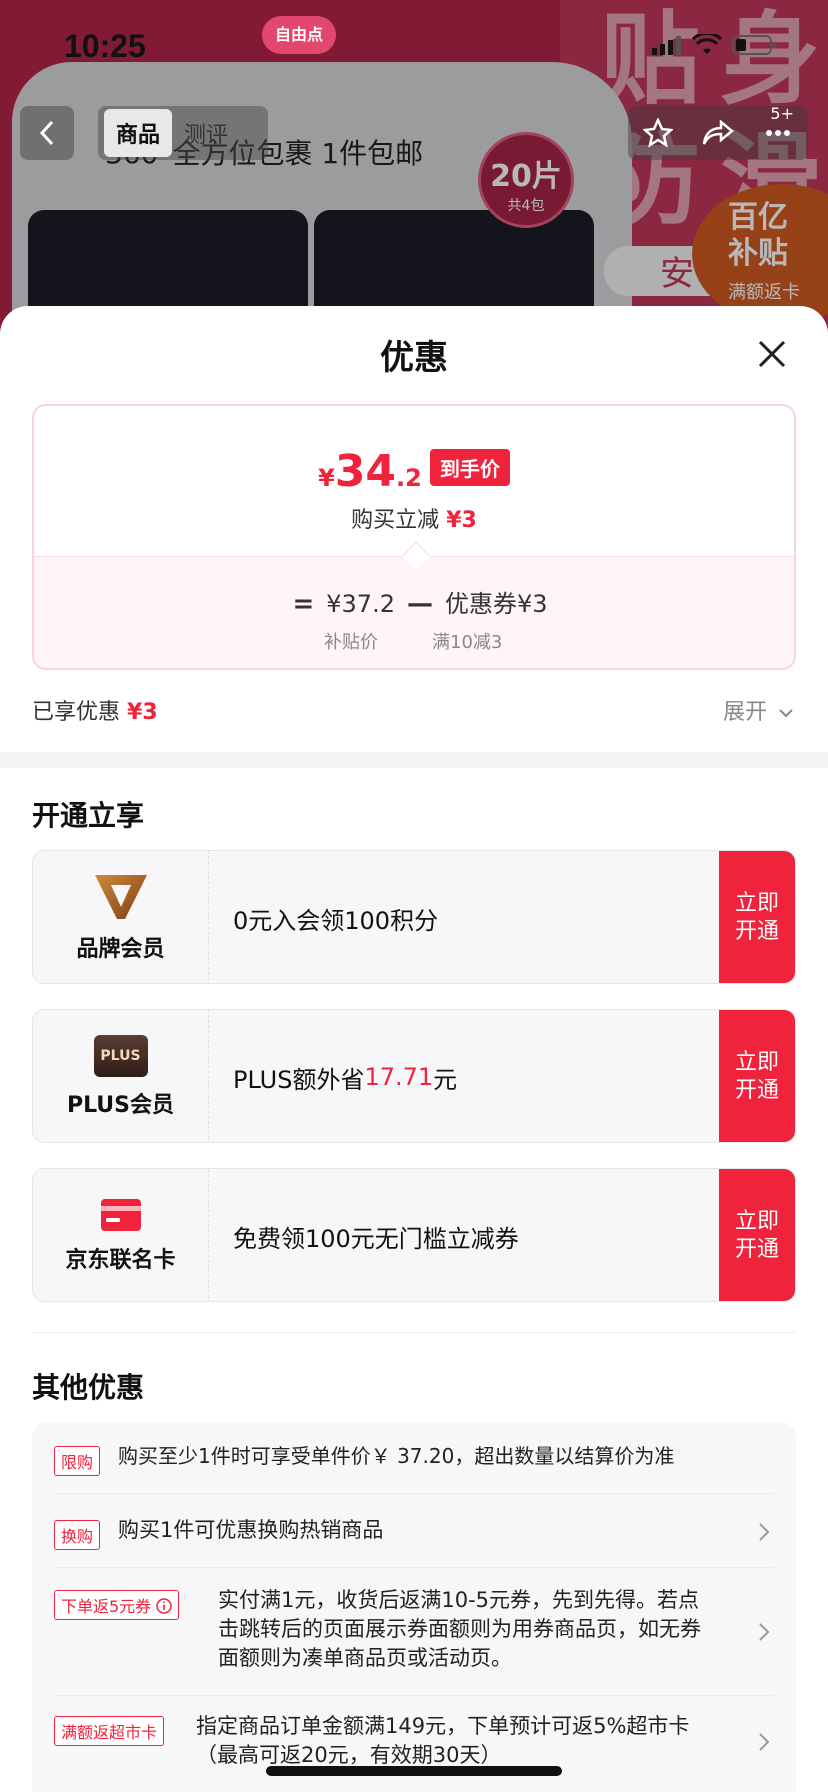  What do you see at coordinates (461, 520) in the screenshot?
I see `instant-discount-value: ¥3` at bounding box center [461, 520].